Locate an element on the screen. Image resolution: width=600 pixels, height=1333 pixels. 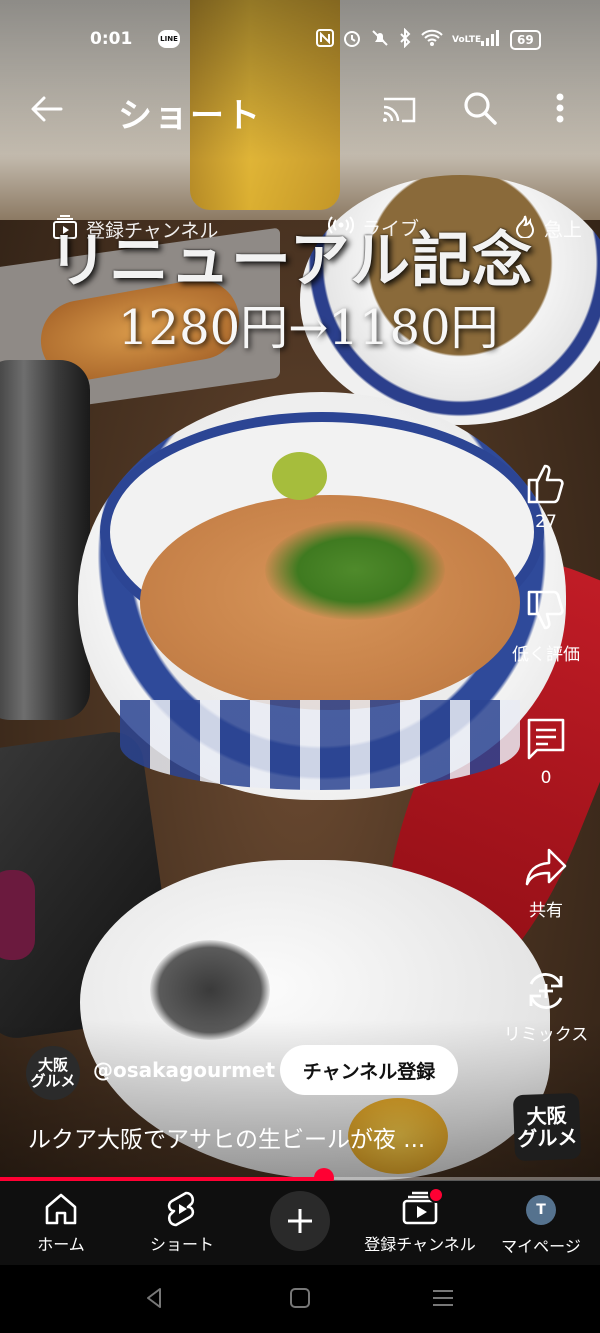
nav-home: ホーム is located at coordinates (61, 1222).